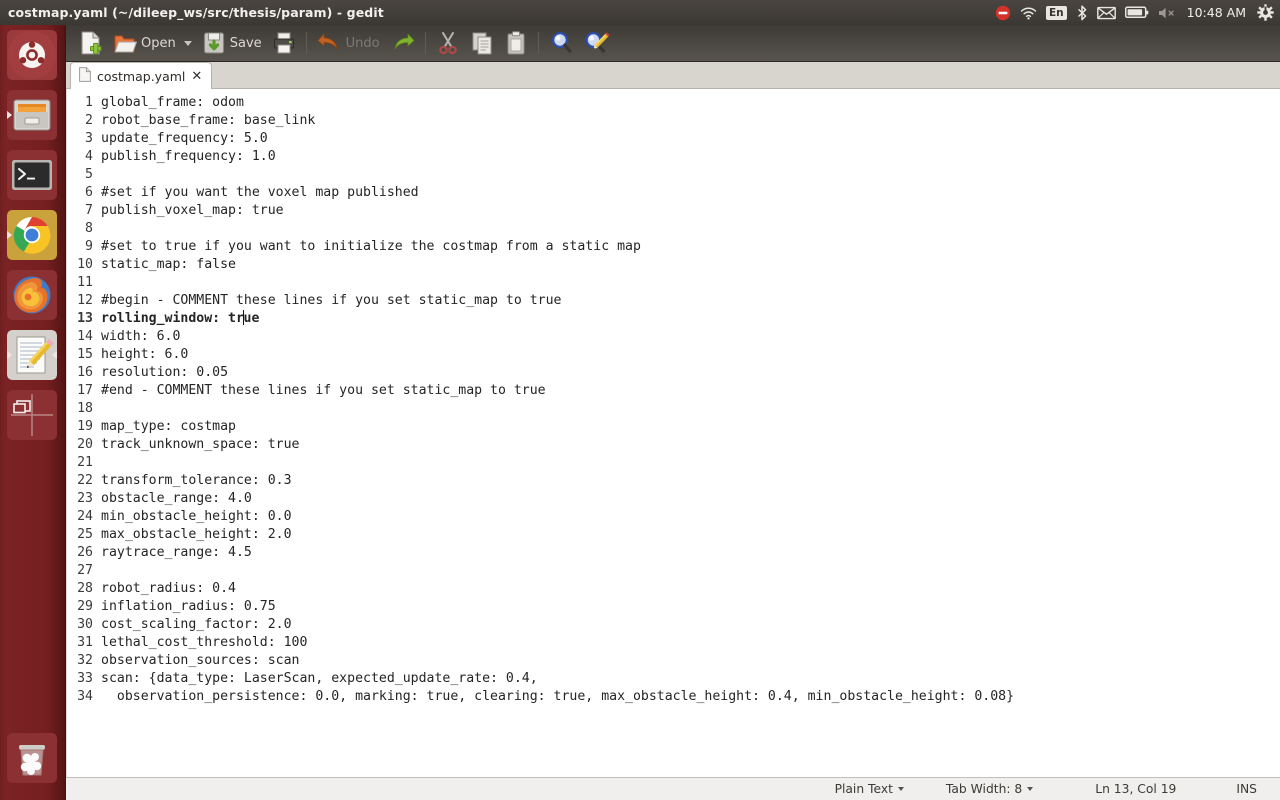  I want to click on undo-button: Undo, so click(348, 43).